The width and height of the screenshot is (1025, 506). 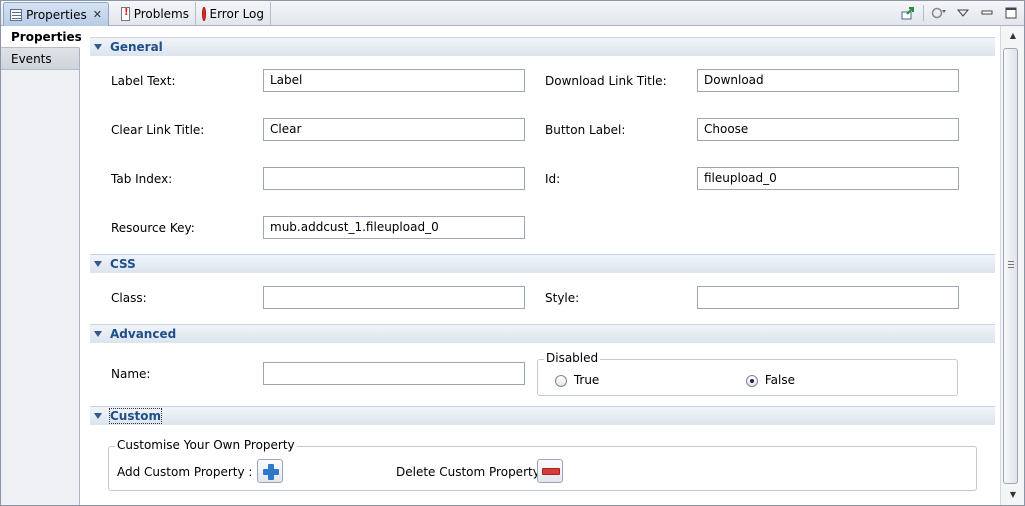 What do you see at coordinates (585, 130) in the screenshot?
I see `button-label-label: Button Label:` at bounding box center [585, 130].